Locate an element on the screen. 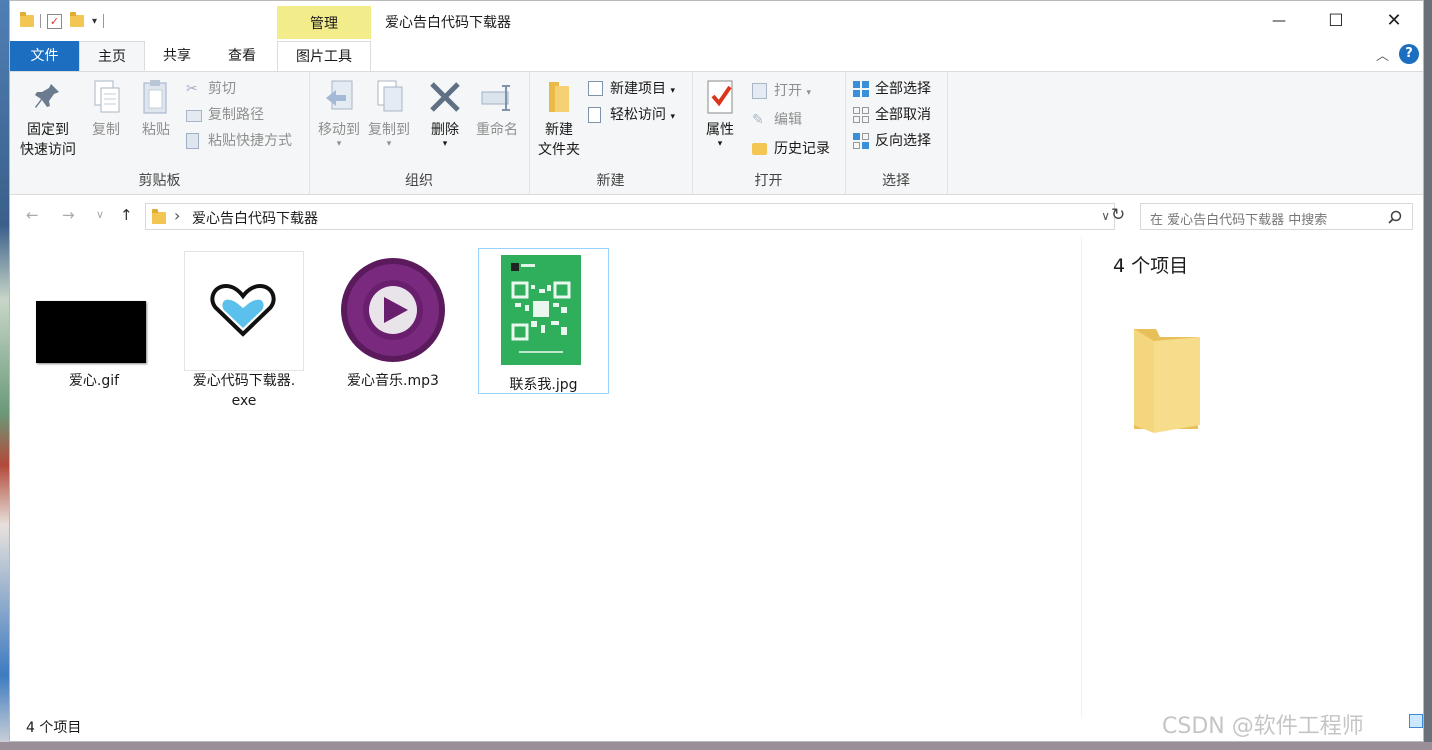 This screenshot has height=750, width=1432. cut-button: ✂ 剪切 is located at coordinates (211, 89).